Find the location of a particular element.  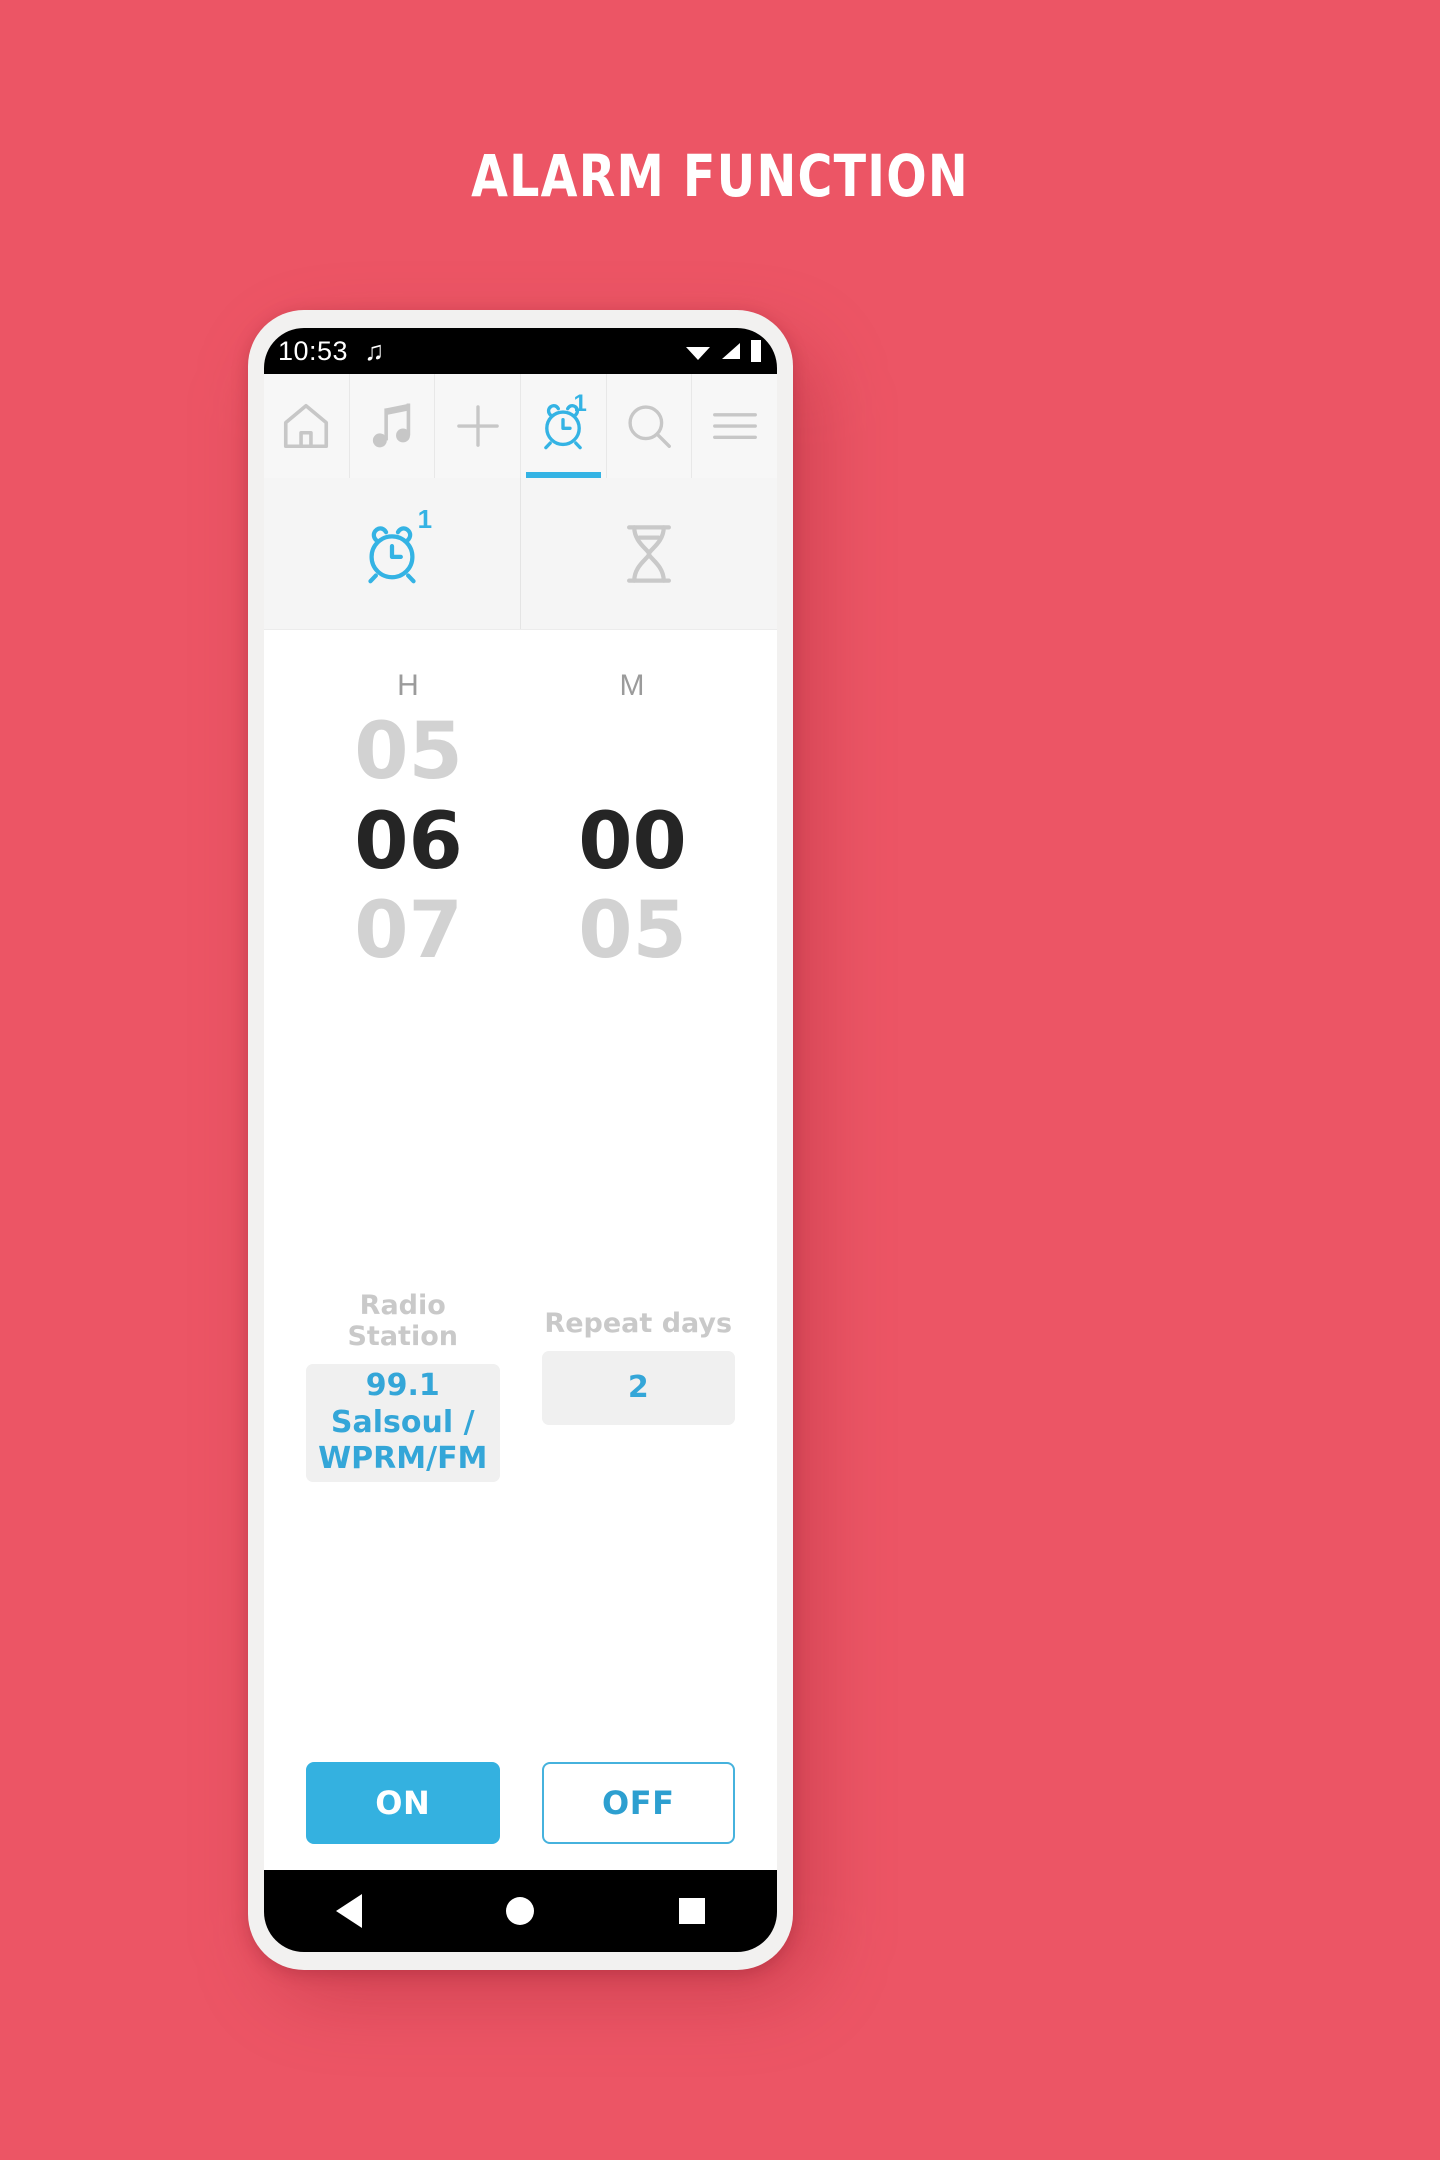

minute-selected-value: 00 is located at coordinates (633, 842).